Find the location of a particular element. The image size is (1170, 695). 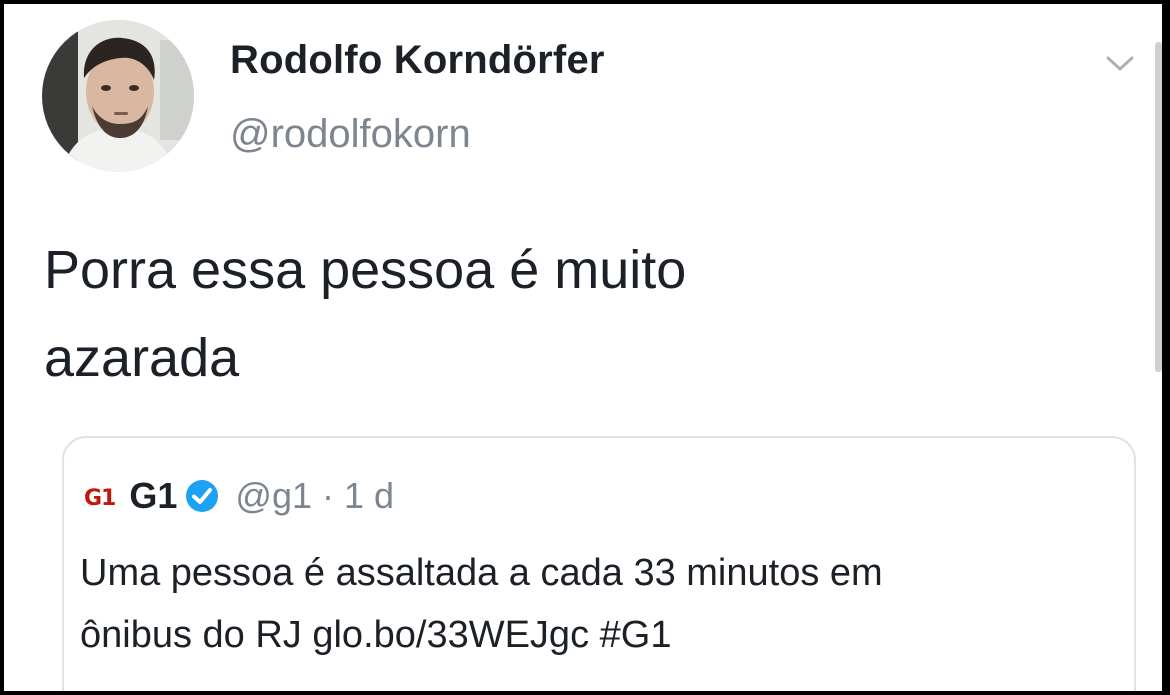

tweet-text: Porra essa pessoa é muito azarada is located at coordinates (365, 314).